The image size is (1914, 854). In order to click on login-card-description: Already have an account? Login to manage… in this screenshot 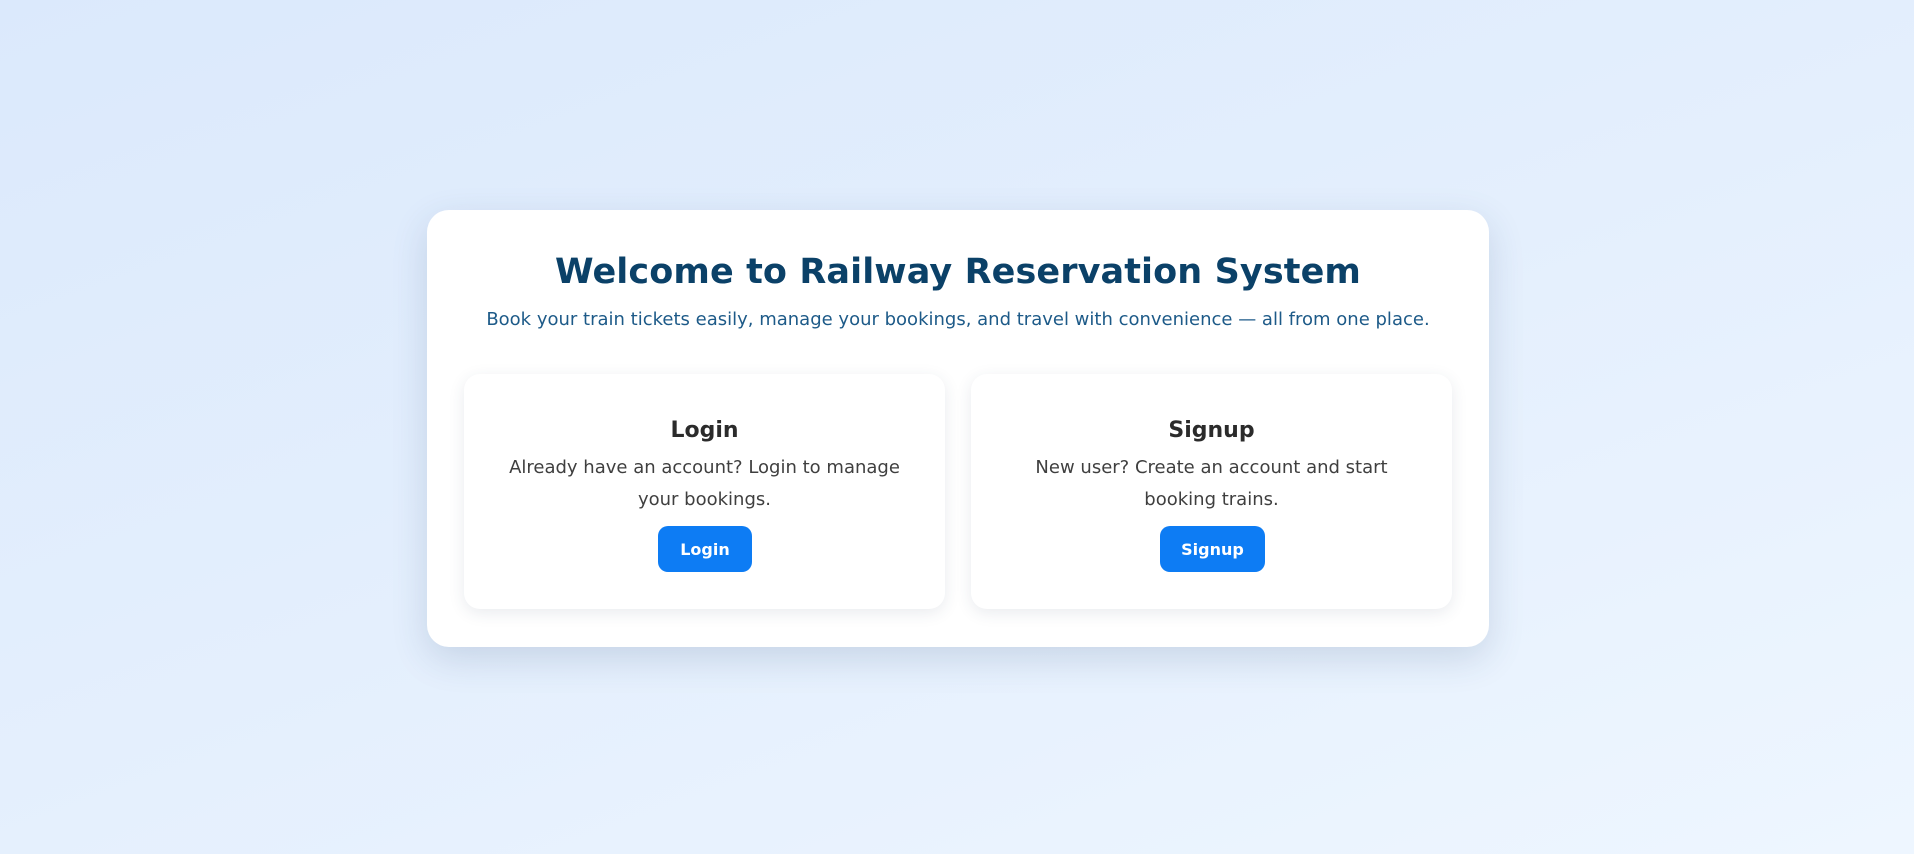, I will do `click(704, 483)`.